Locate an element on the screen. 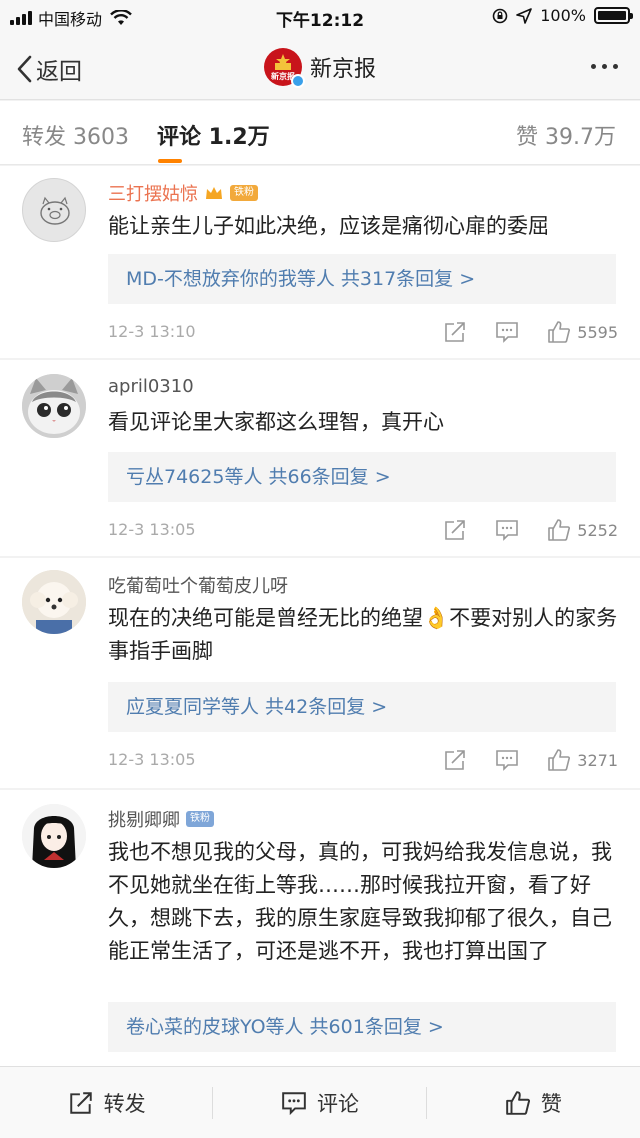 The image size is (640, 1138). comment-button: 评论 is located at coordinates (320, 1102).